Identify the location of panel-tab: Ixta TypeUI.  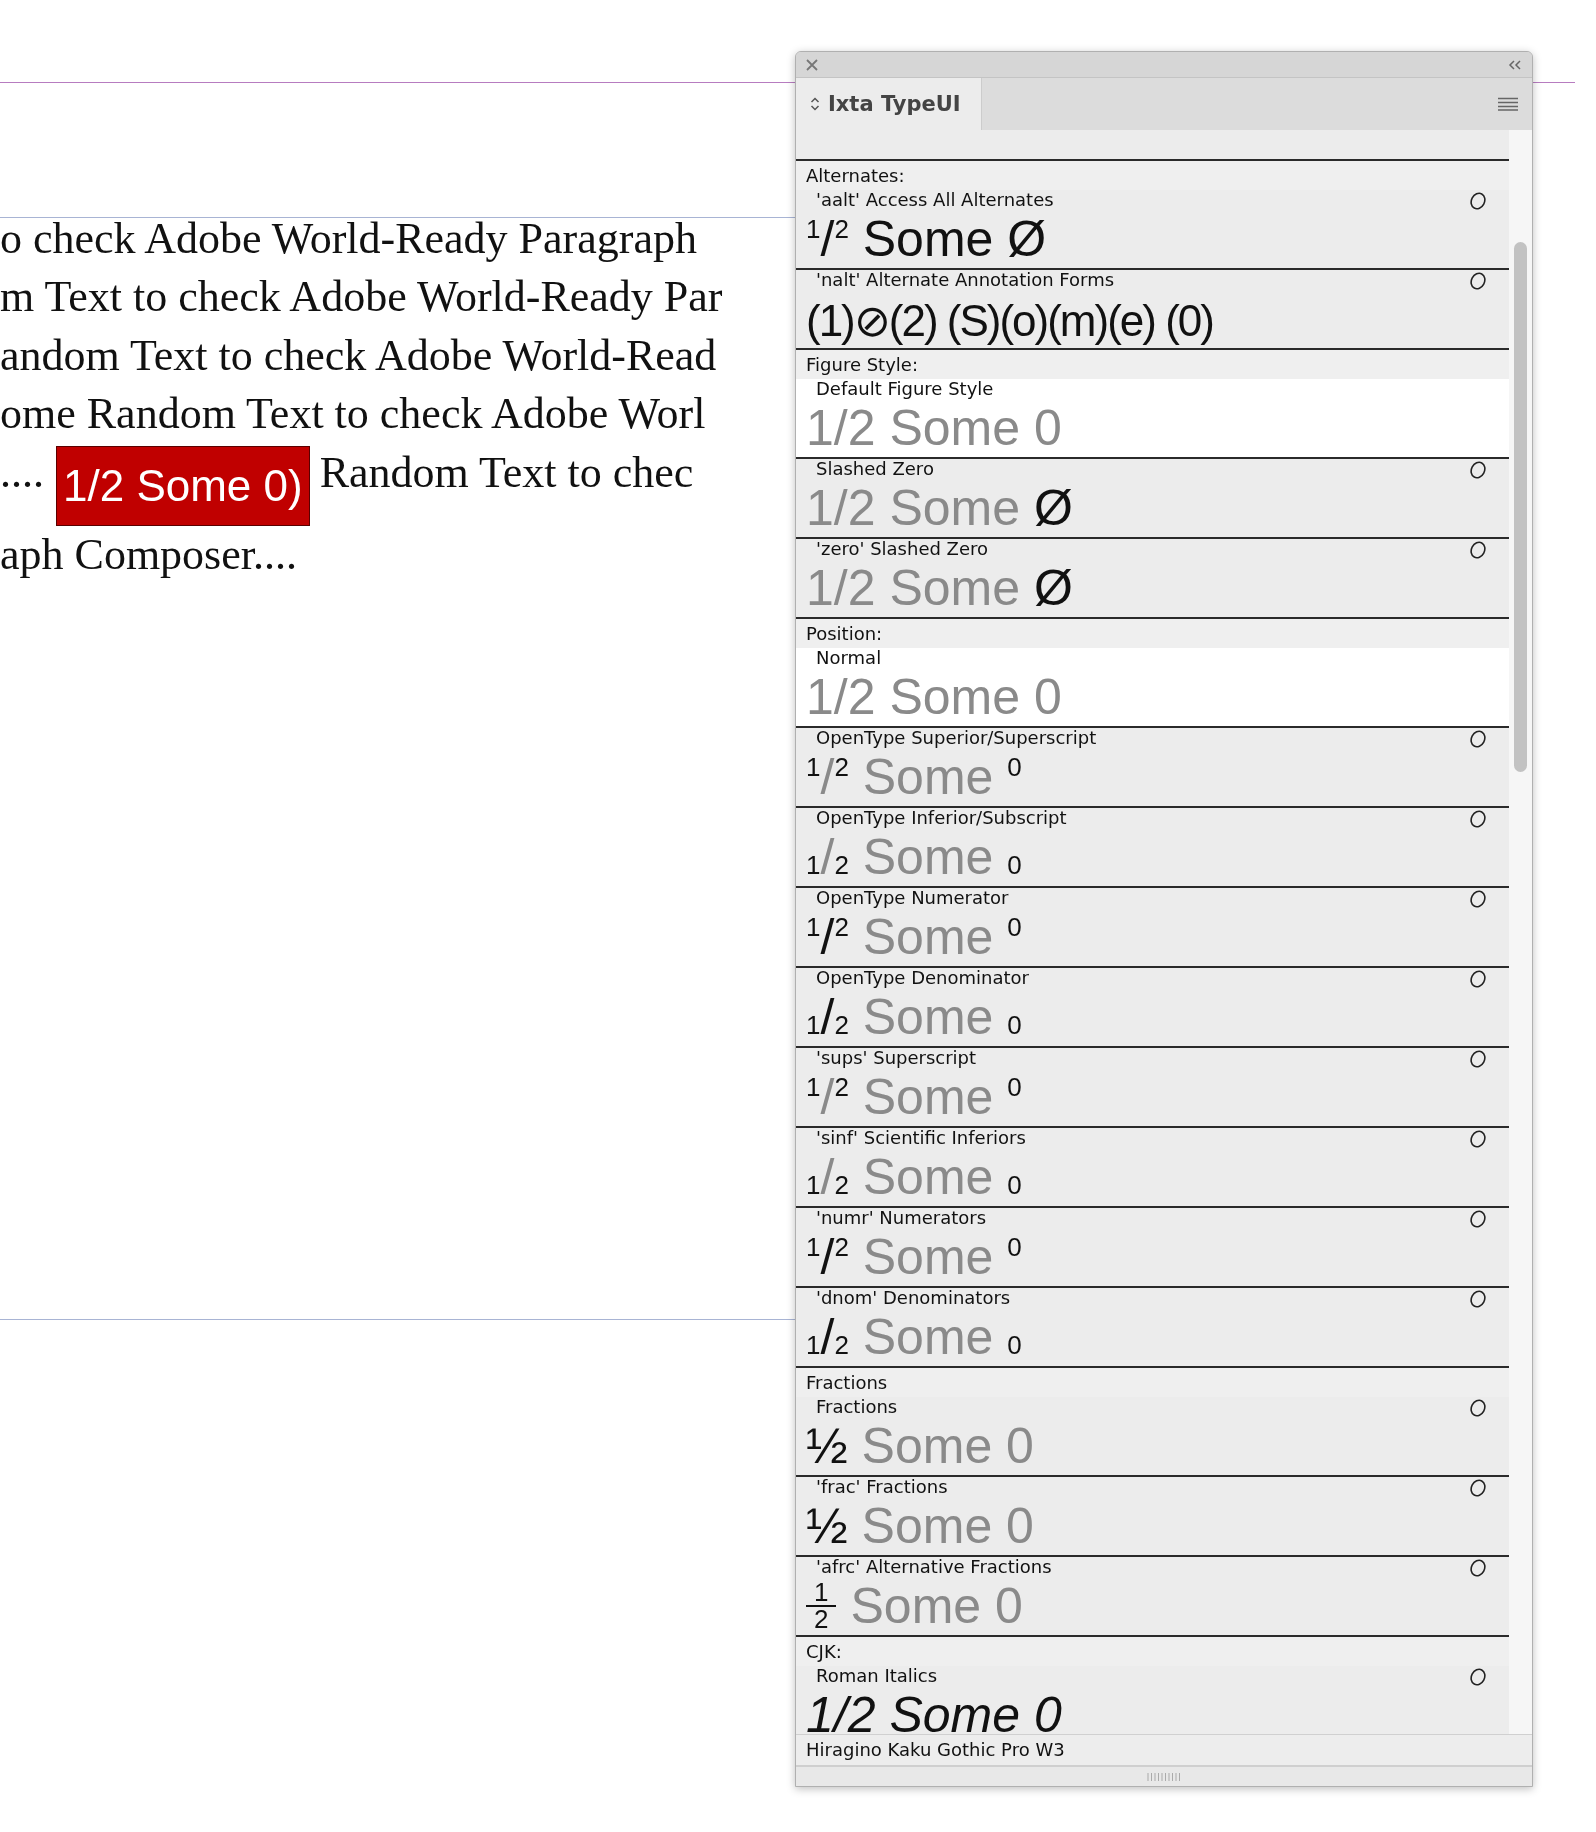
(889, 104).